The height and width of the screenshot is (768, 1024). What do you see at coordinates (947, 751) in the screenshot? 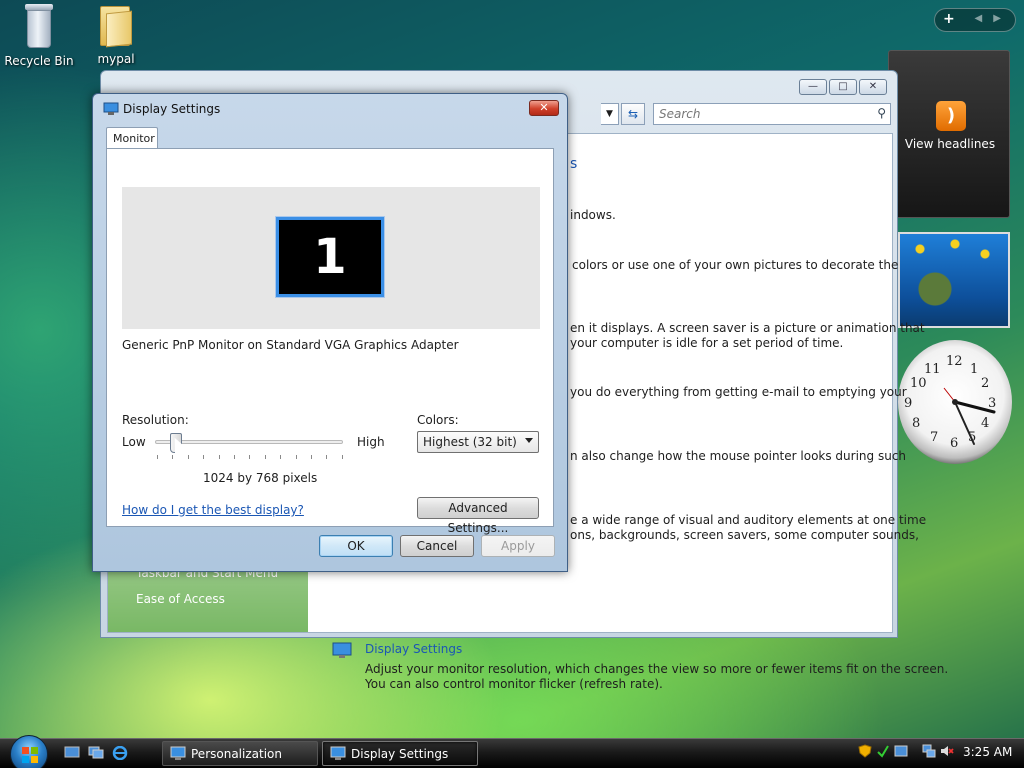
I see `volume-muted-icon` at bounding box center [947, 751].